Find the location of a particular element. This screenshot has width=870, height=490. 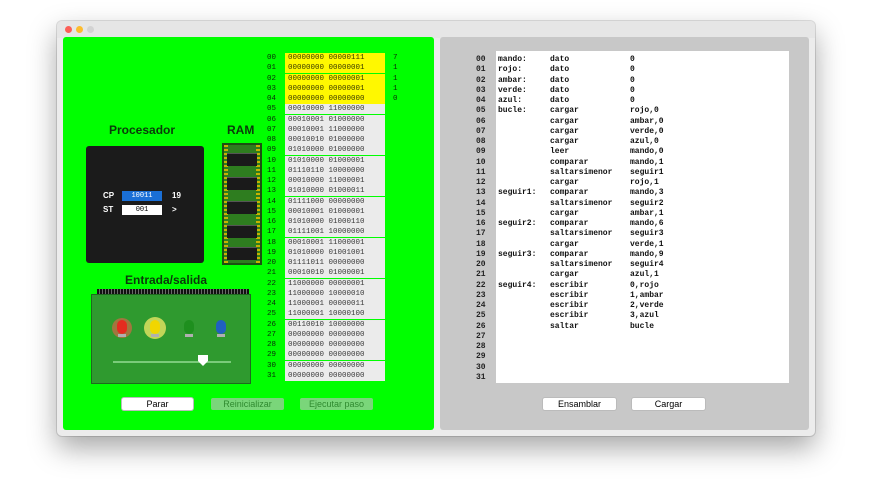

code-line: 05 bucle: cargar rojo,0 is located at coordinates (632, 111).